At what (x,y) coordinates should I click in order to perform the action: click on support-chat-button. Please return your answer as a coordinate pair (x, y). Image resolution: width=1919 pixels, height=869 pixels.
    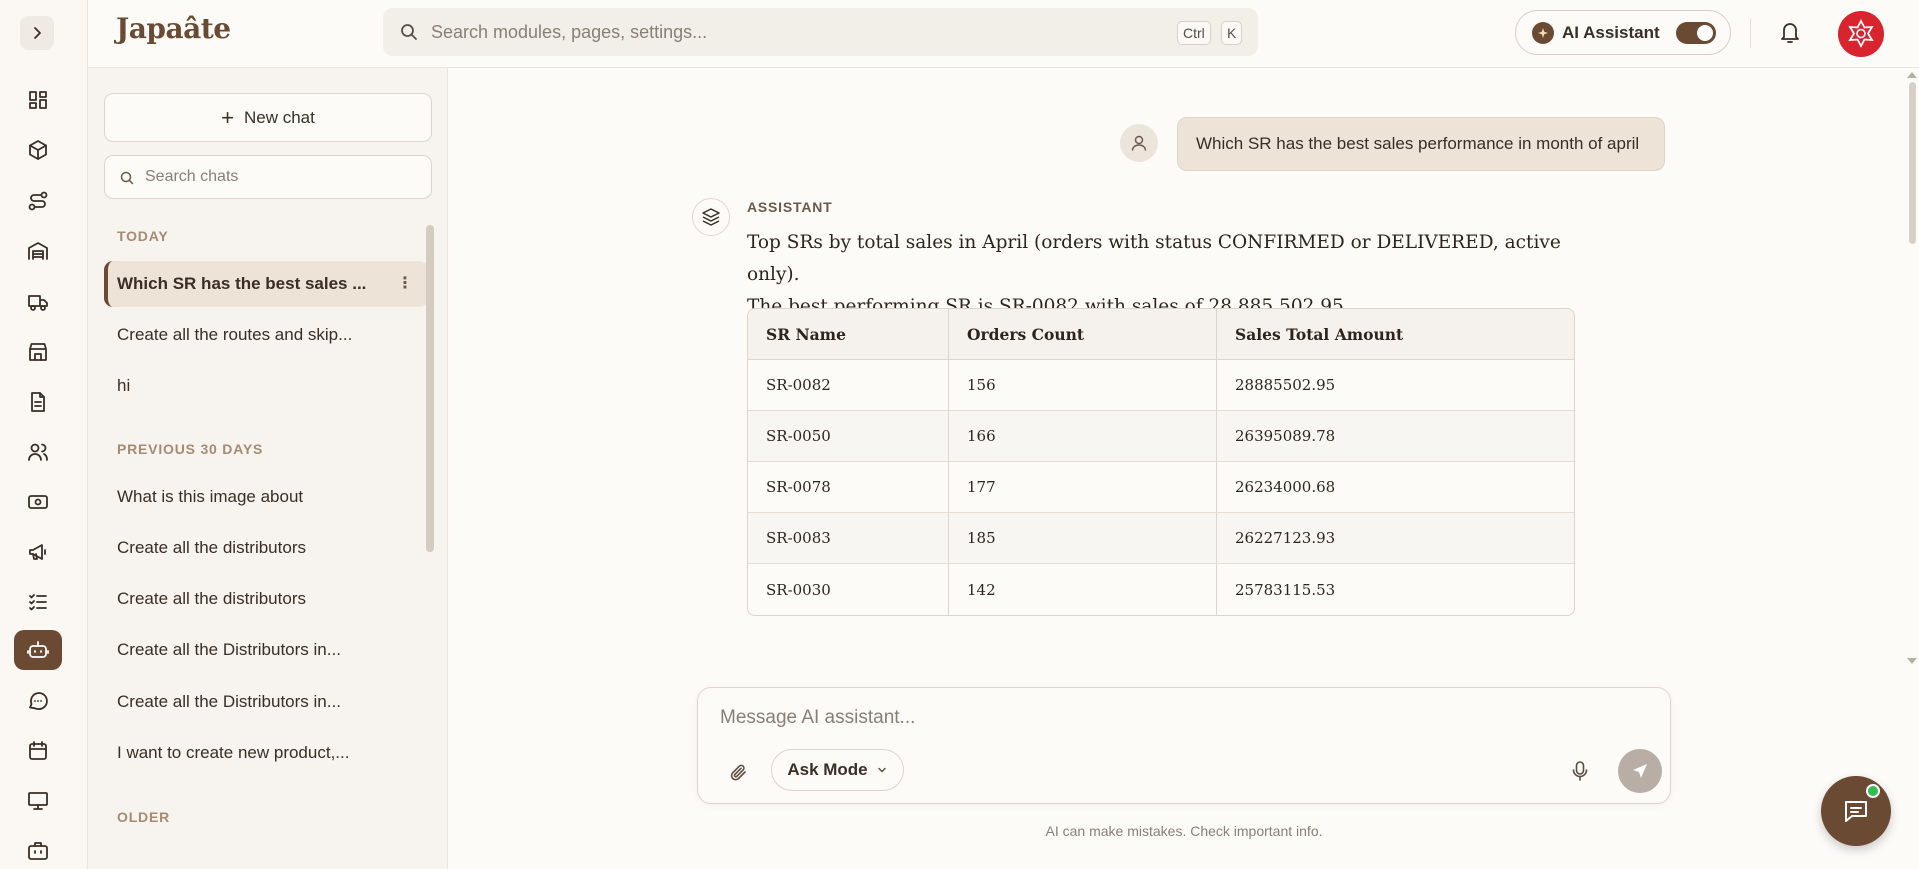
    Looking at the image, I should click on (1856, 811).